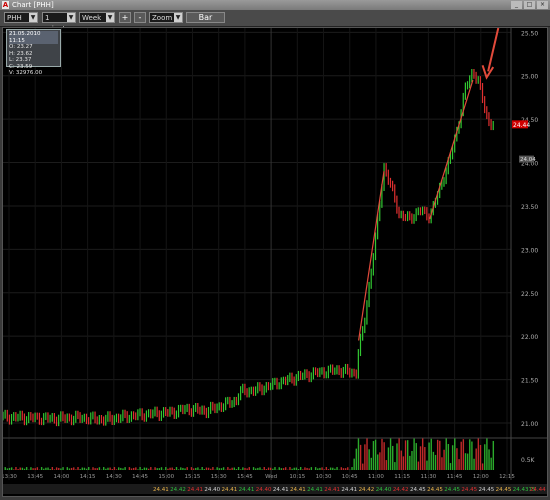  I want to click on symbol-select: PHH ▼, so click(21, 17).